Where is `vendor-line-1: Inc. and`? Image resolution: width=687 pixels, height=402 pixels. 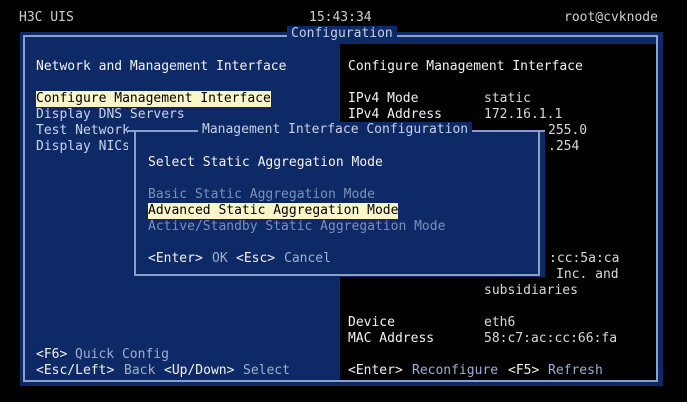 vendor-line-1: Inc. and is located at coordinates (587, 274).